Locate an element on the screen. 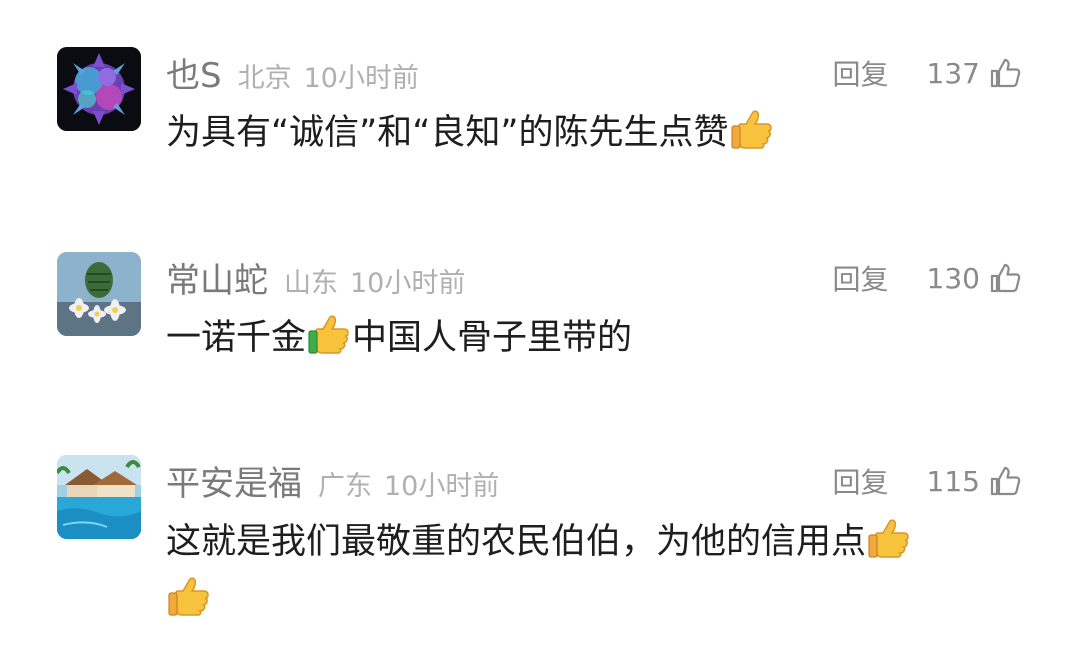  comment-actions: 回复 115 is located at coordinates (927, 481).